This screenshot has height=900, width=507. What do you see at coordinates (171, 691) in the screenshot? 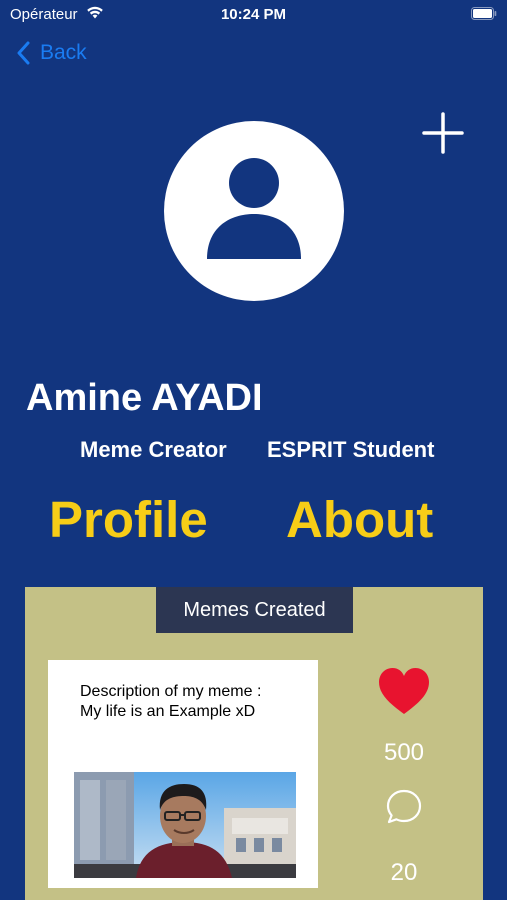
I see `meme-description-line: Description of my meme :` at bounding box center [171, 691].